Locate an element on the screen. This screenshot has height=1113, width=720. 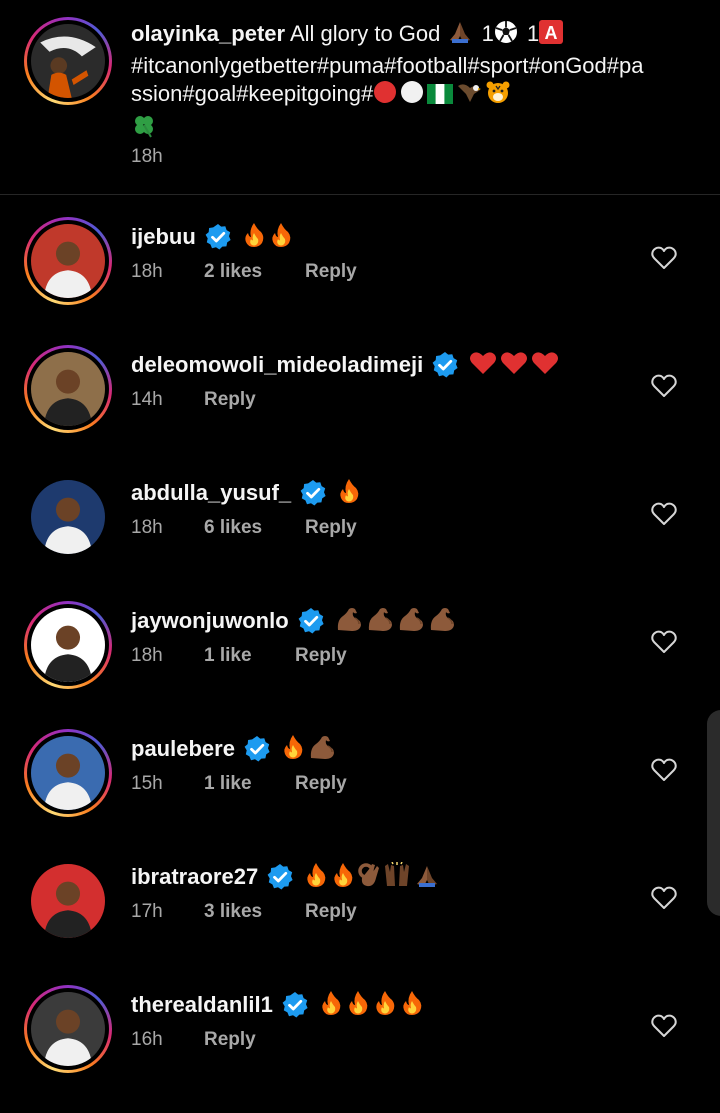
comment-meta: 14h Reply is located at coordinates (193, 400).